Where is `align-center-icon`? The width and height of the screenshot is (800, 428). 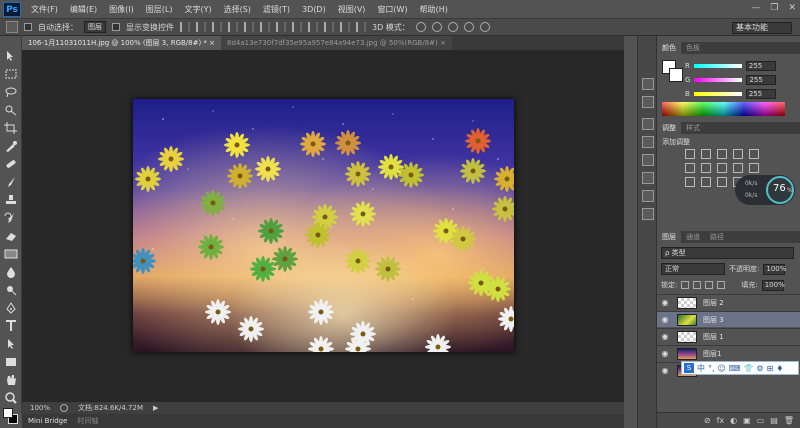
align-center-icon is located at coordinates (249, 27).